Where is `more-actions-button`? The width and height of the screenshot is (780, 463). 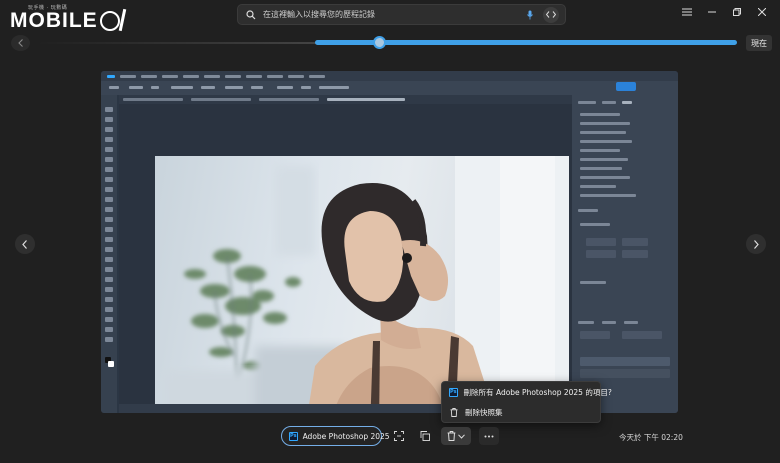
more-actions-button is located at coordinates (489, 436).